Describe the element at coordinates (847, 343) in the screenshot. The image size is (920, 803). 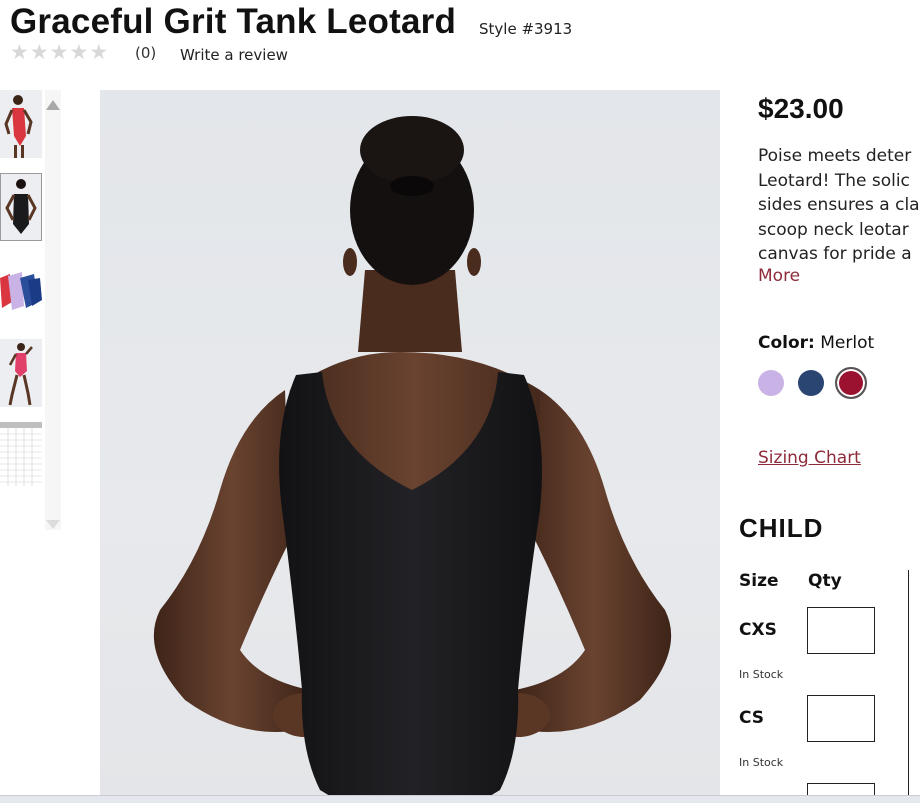
I see `selected-color-name: Merlot` at that location.